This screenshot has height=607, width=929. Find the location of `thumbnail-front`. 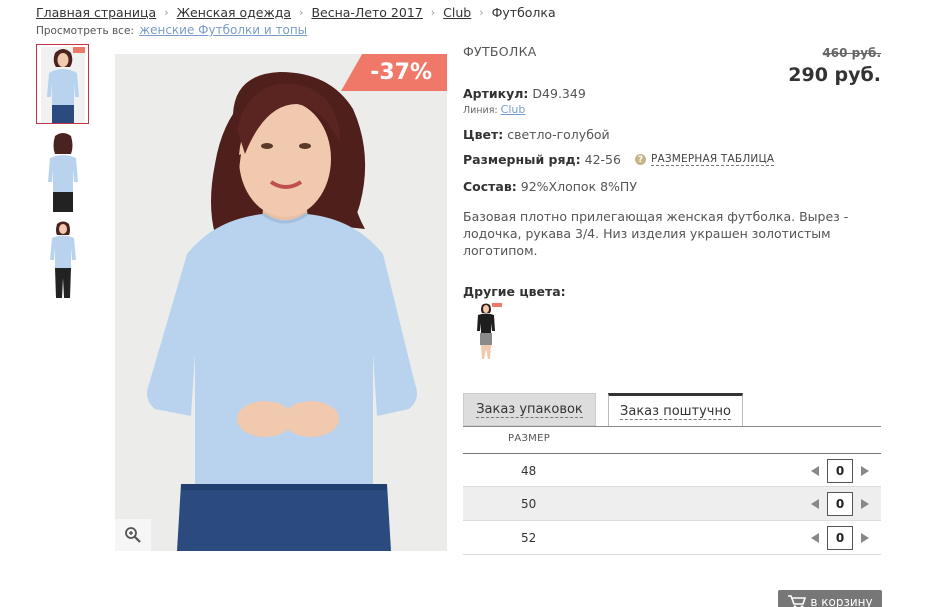

thumbnail-front is located at coordinates (62, 84).